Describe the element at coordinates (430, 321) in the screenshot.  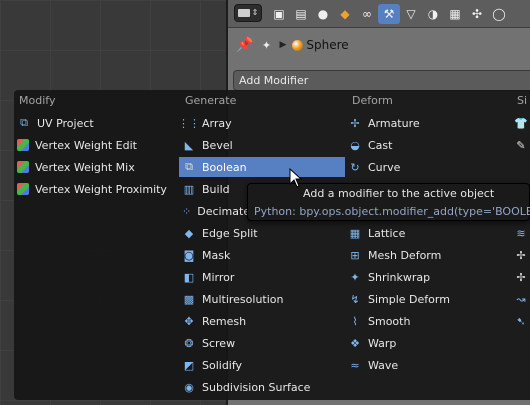
I see `menu-item-smooth: ⌇ Smooth` at that location.